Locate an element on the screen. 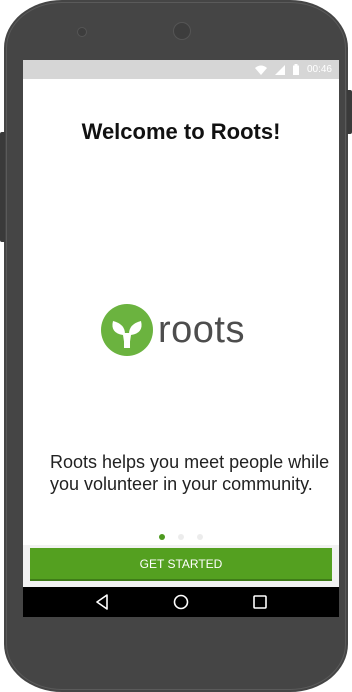 The image size is (352, 692). wifi-icon is located at coordinates (260, 70).